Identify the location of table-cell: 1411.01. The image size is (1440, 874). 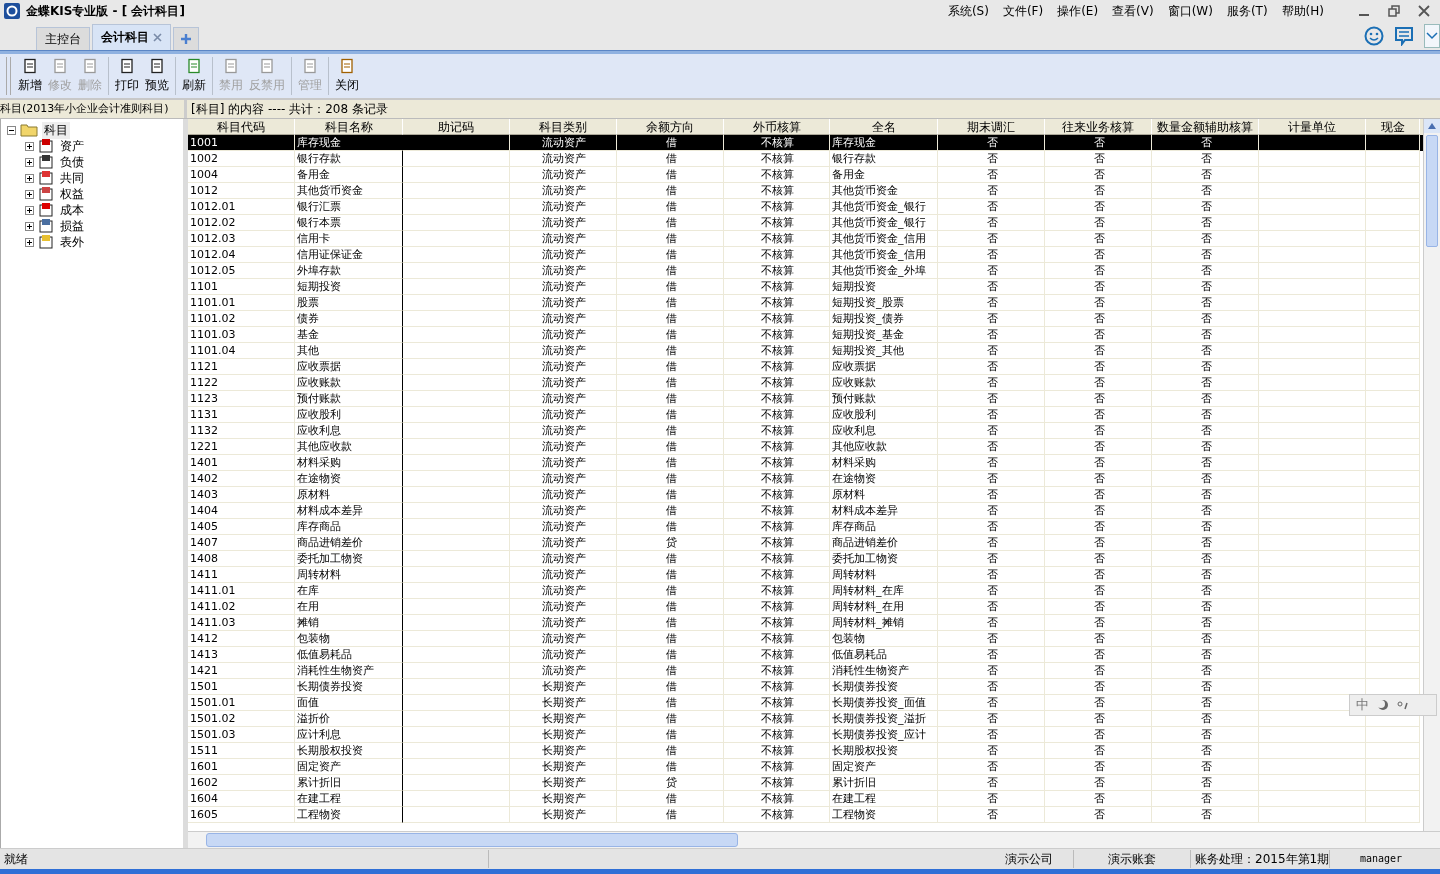
(241, 591).